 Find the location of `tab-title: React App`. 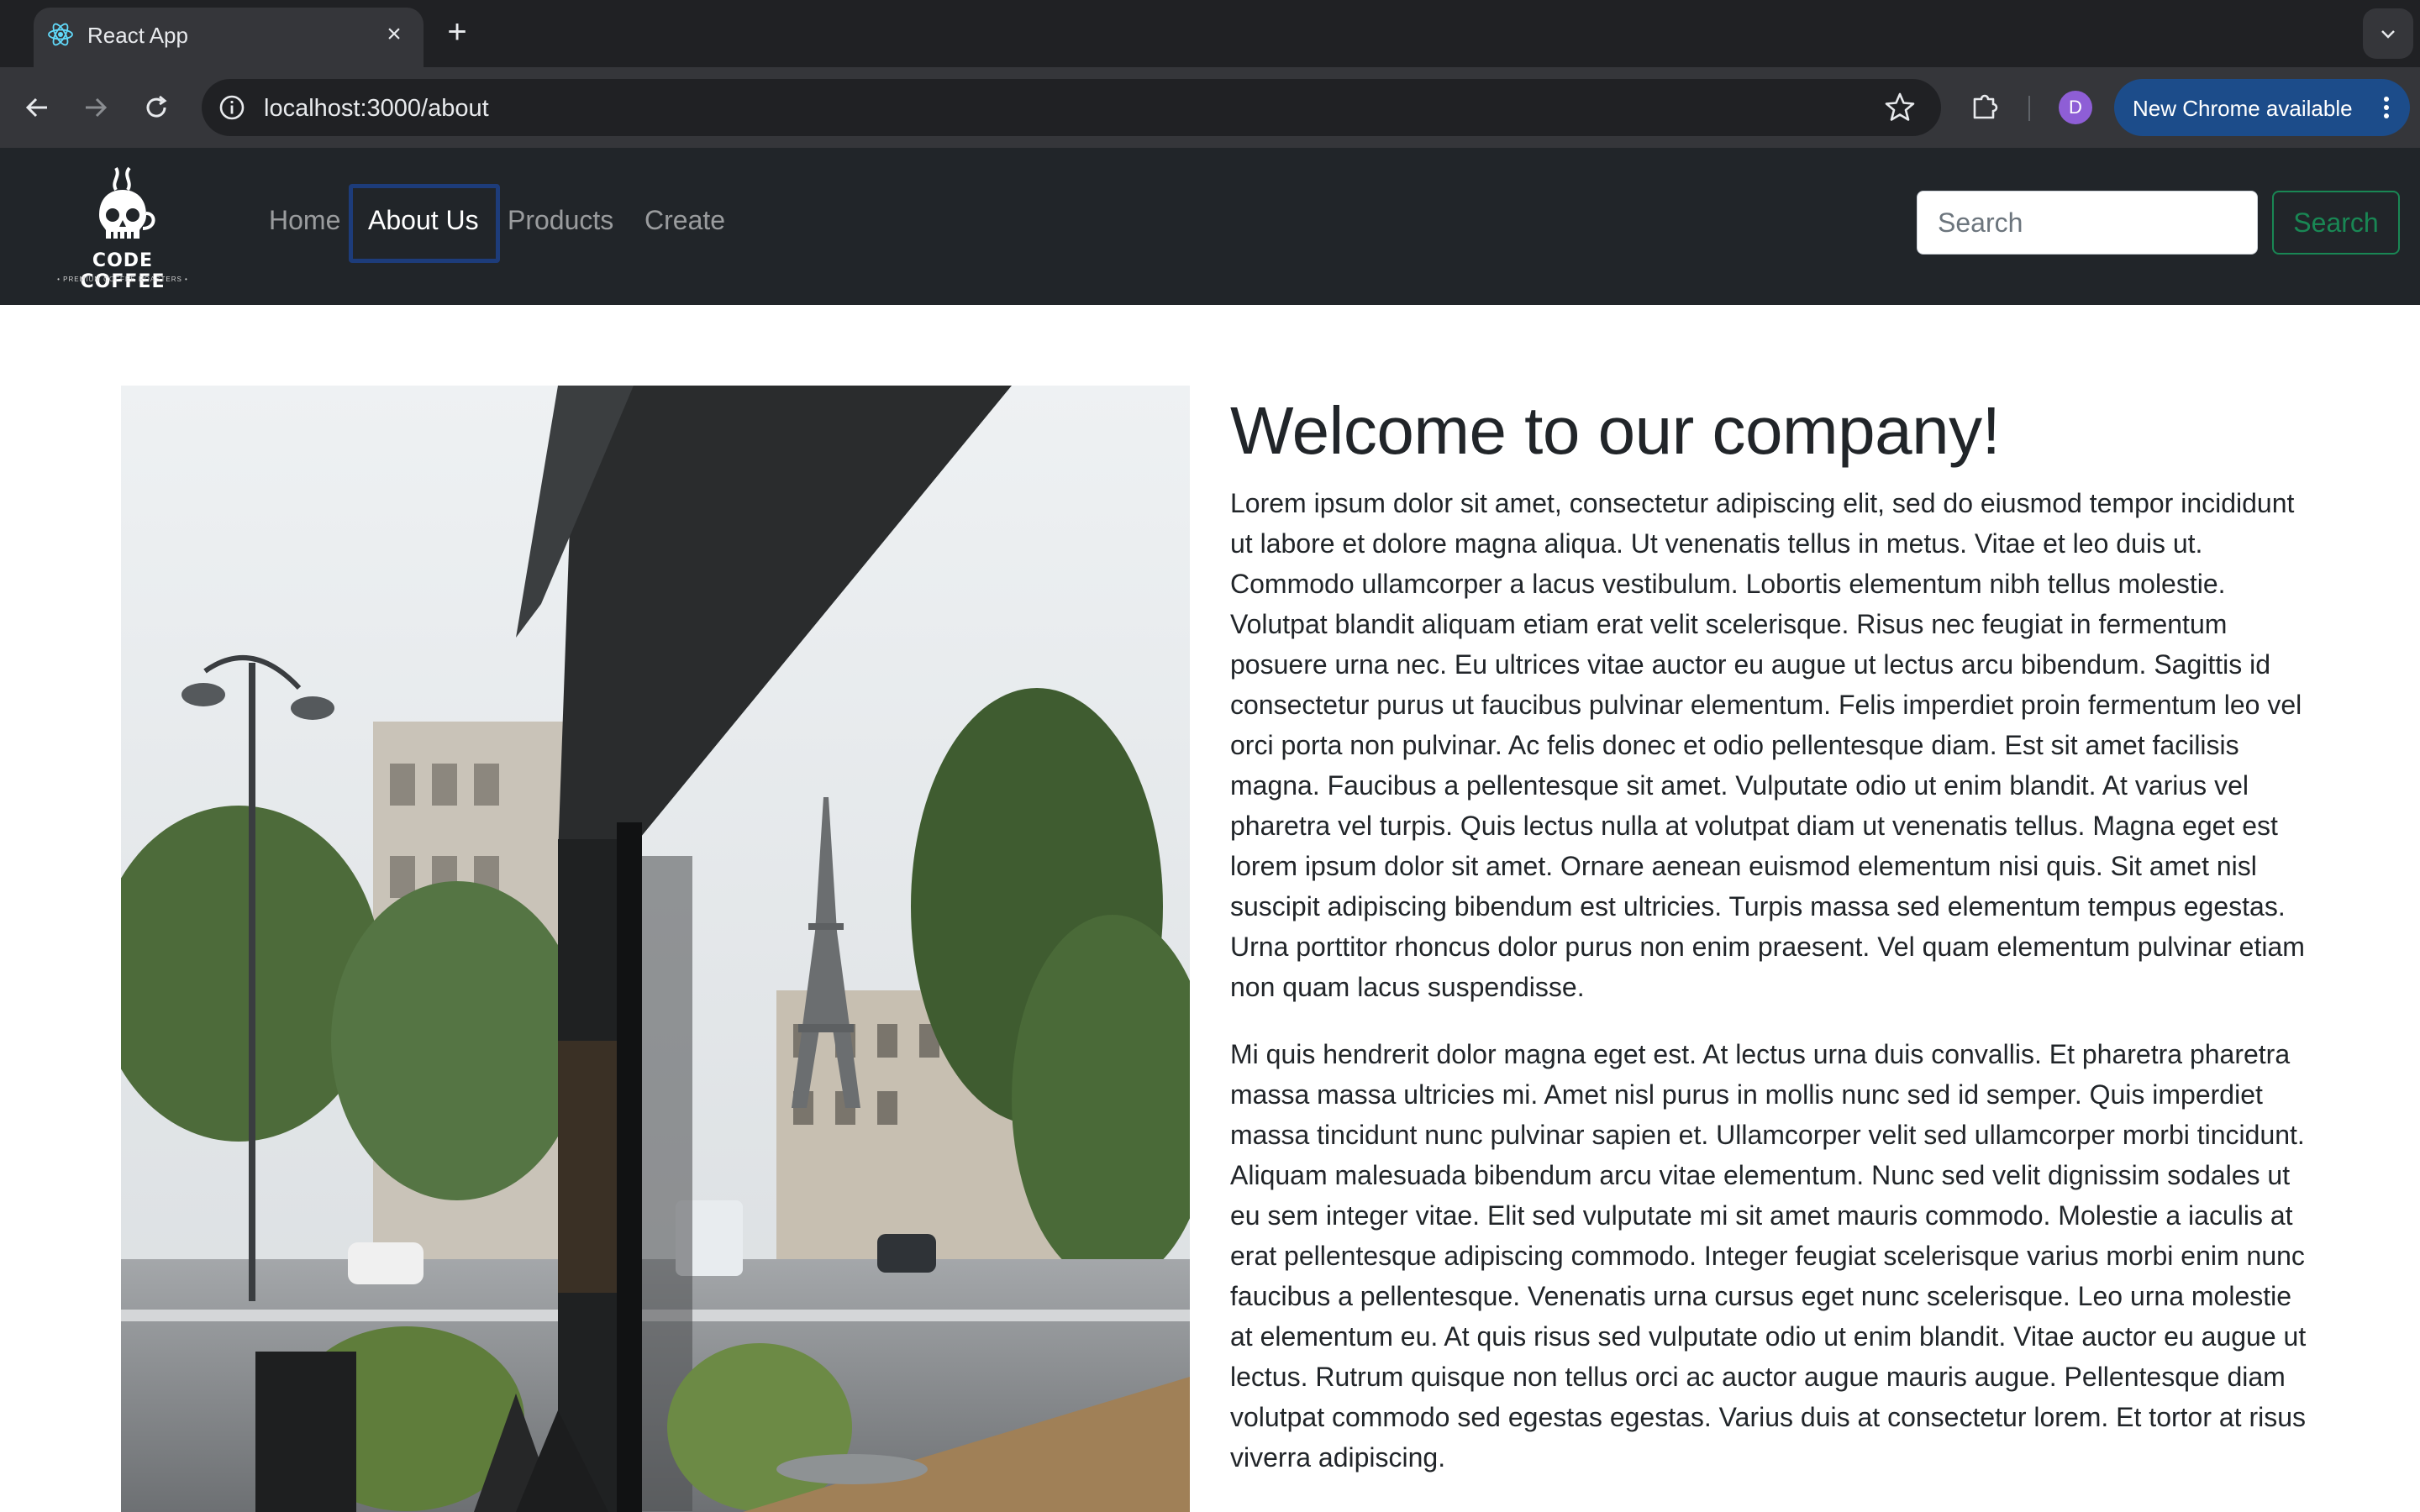

tab-title: React App is located at coordinates (138, 35).